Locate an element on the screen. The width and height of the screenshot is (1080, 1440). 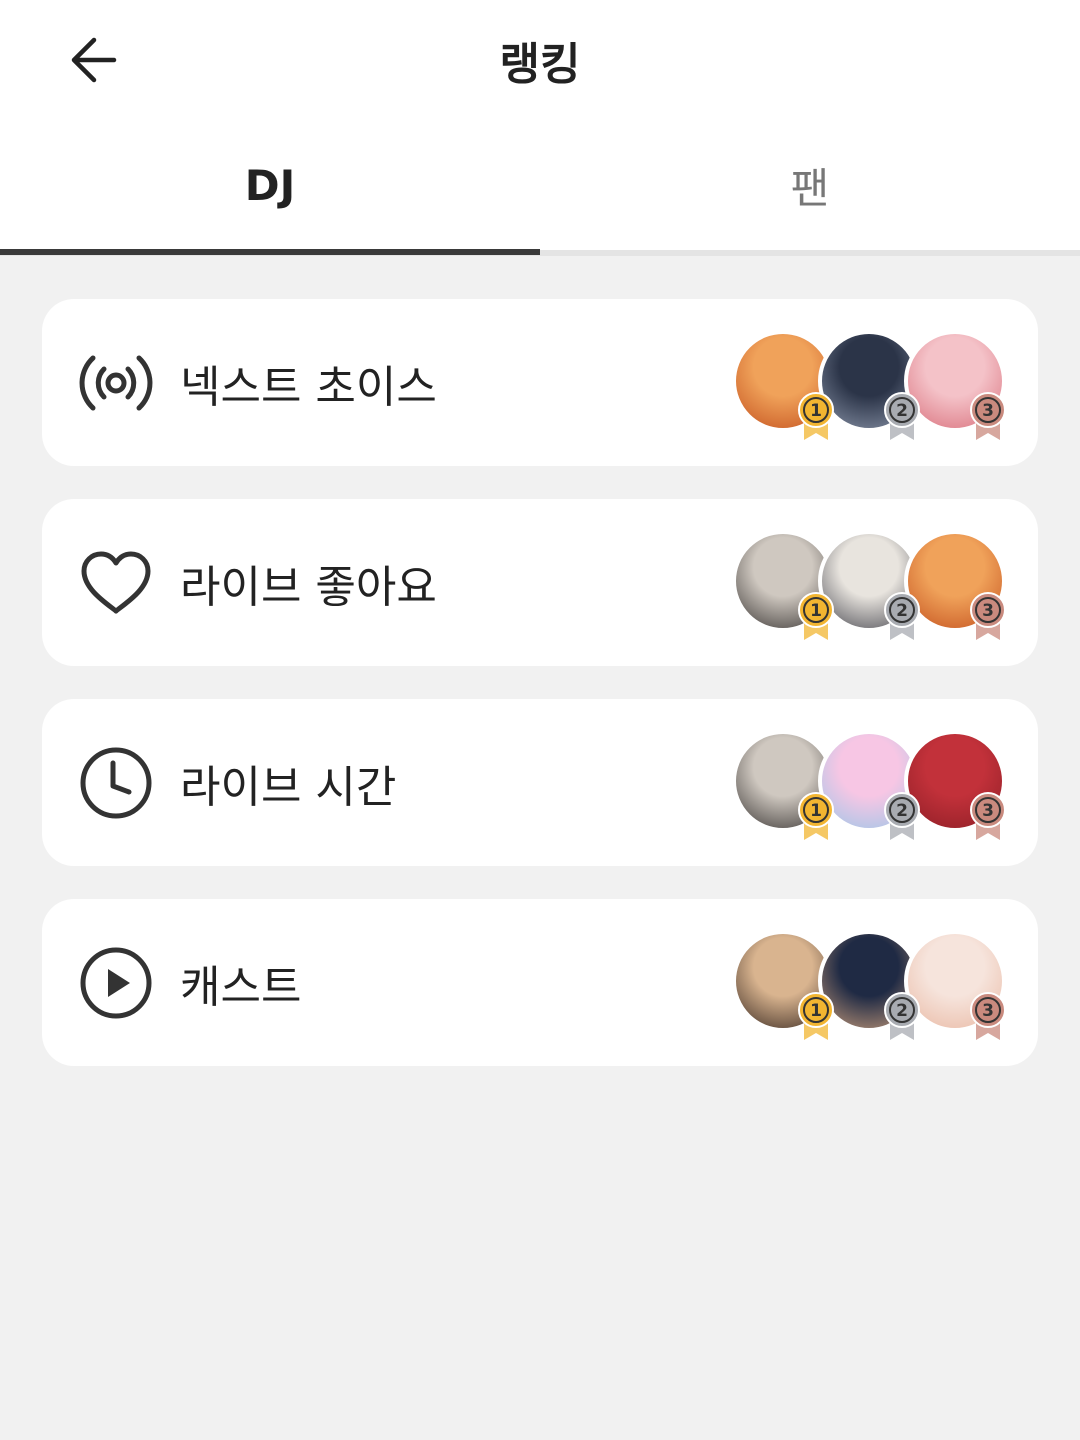
tab-bar: DJ 팬 is located at coordinates (540, 188).